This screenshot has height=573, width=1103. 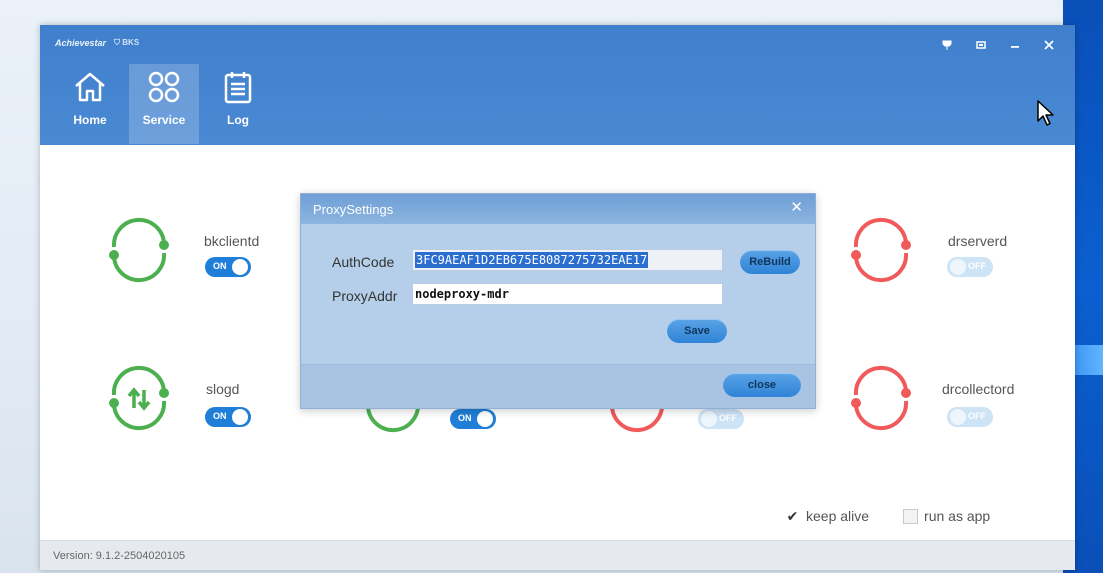 What do you see at coordinates (90, 120) in the screenshot?
I see `tab-home-label: Home` at bounding box center [90, 120].